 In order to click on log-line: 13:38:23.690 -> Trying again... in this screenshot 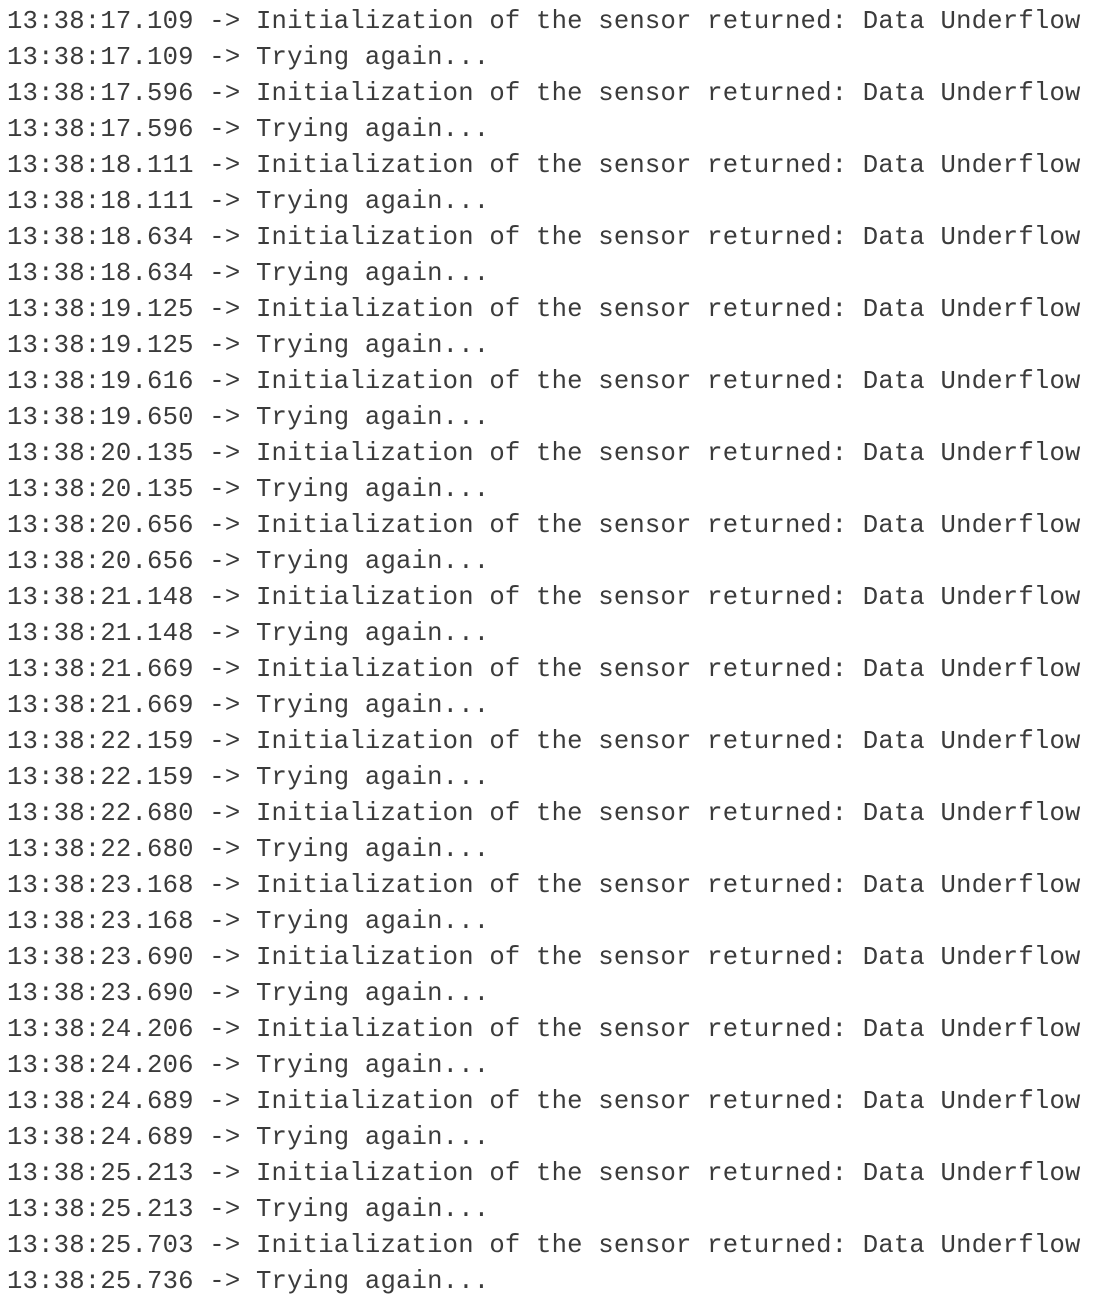, I will do `click(248, 994)`.